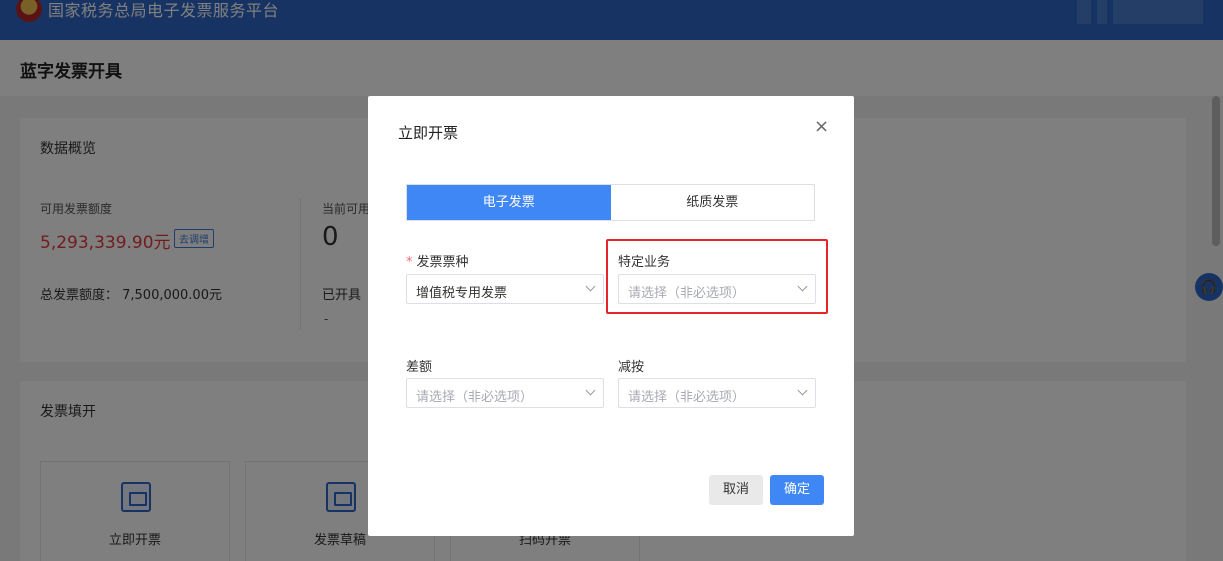 The width and height of the screenshot is (1223, 561). Describe the element at coordinates (712, 202) in the screenshot. I see `tab-paper-invoice: 纸质发票` at that location.